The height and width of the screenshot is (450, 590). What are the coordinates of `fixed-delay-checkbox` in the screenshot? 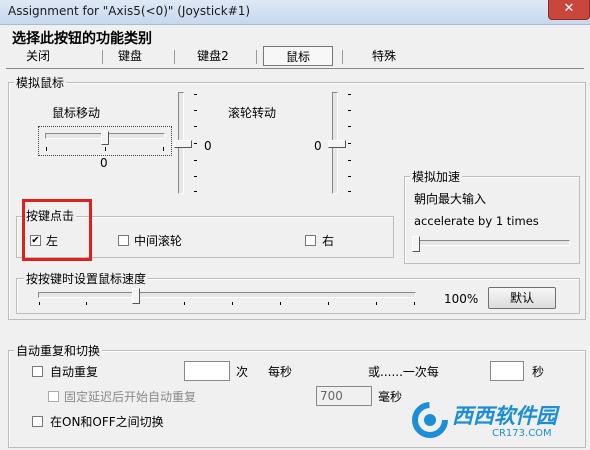 It's located at (53, 396).